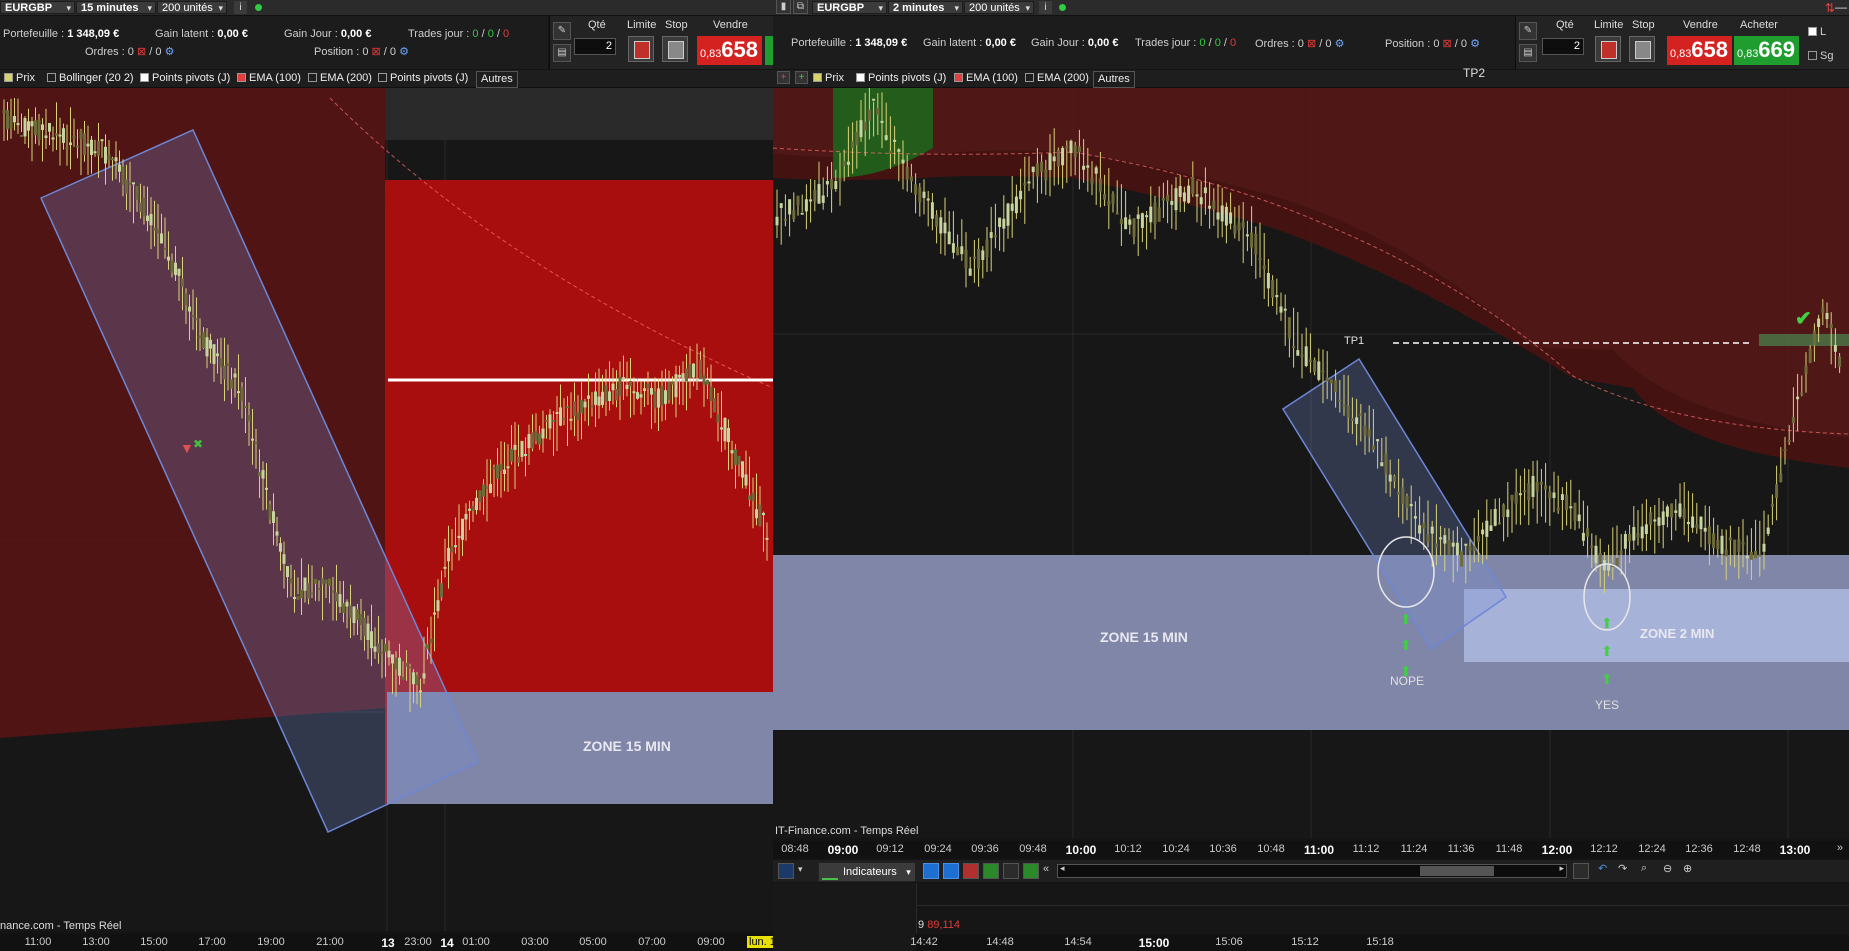  I want to click on chart-scrollbar: ◂ ▸, so click(1312, 870).